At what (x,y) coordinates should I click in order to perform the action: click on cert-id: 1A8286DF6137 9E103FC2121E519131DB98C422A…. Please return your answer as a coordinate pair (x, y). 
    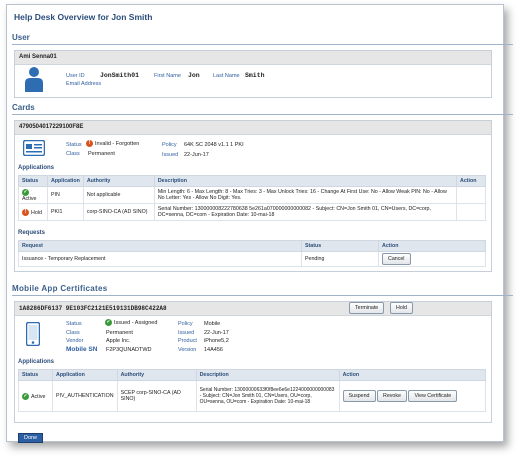
    Looking at the image, I should click on (253, 309).